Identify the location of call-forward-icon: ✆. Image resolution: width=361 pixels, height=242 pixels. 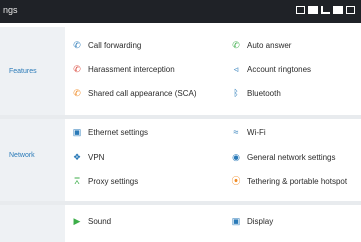
(77, 45).